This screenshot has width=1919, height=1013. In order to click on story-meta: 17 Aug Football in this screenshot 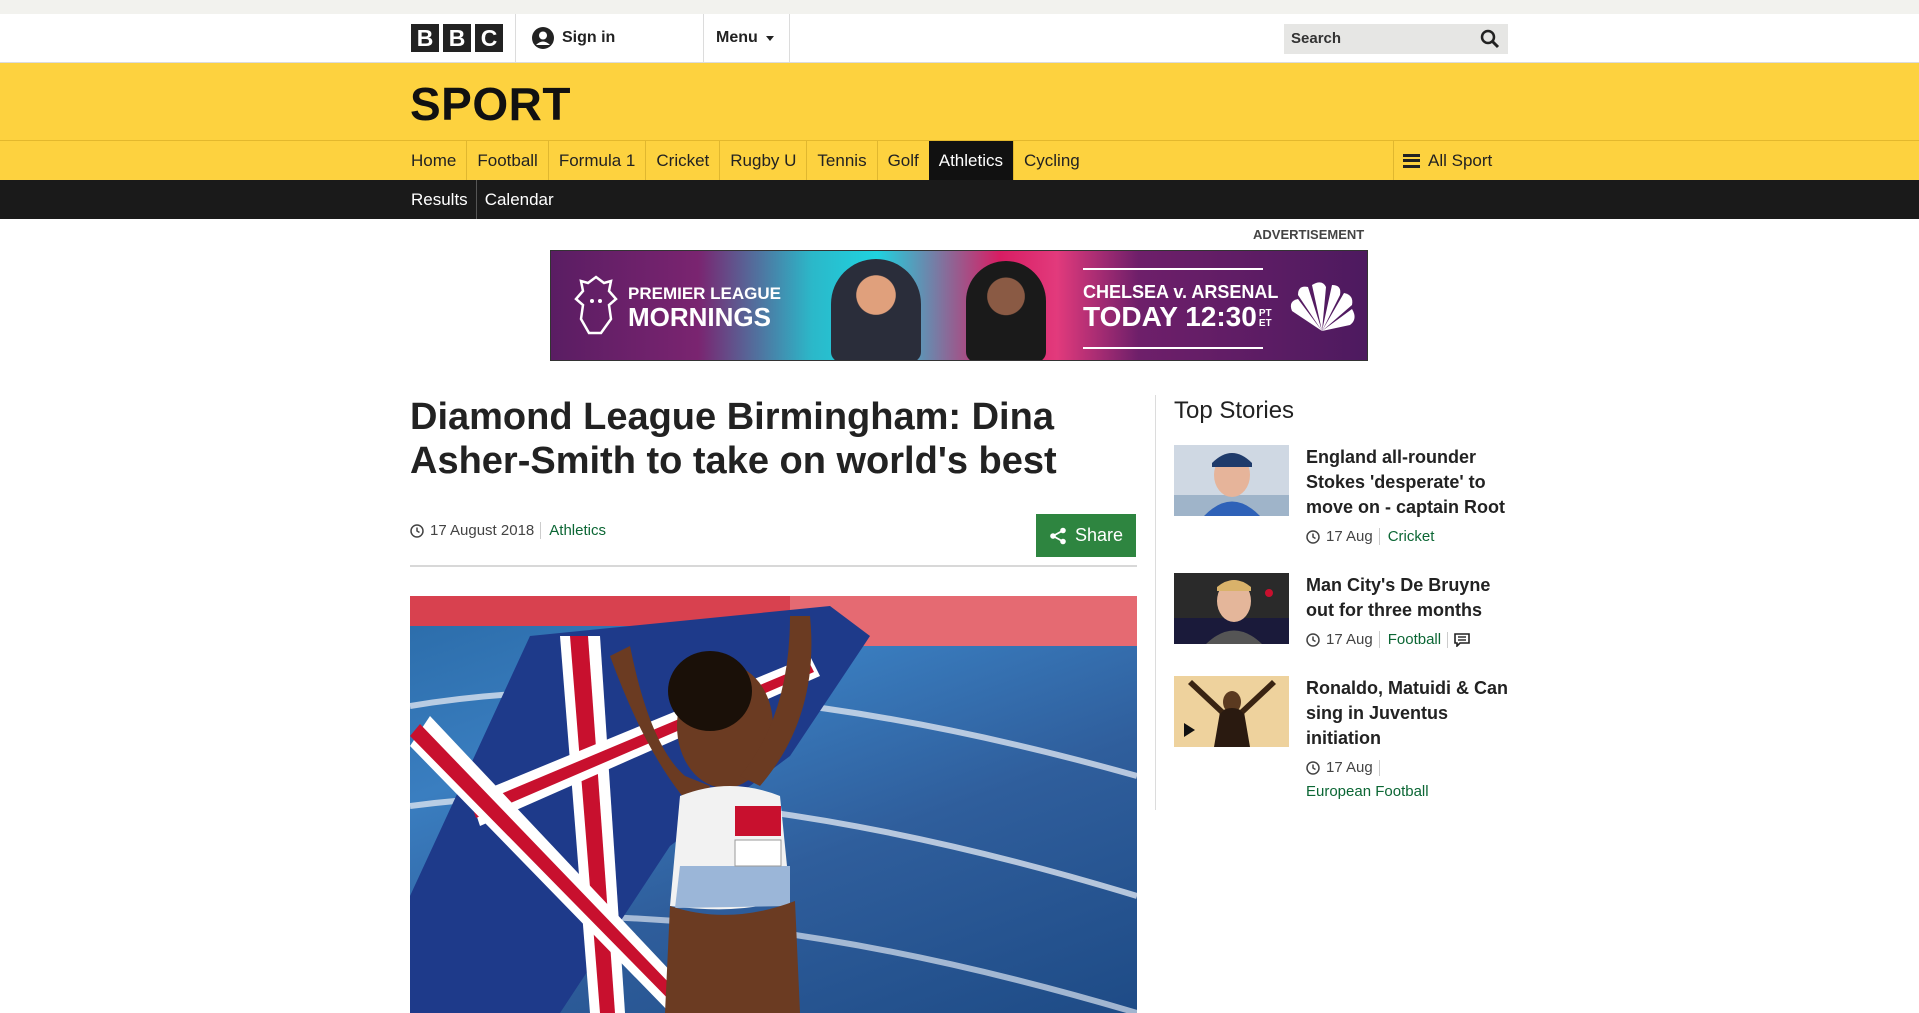, I will do `click(1388, 639)`.